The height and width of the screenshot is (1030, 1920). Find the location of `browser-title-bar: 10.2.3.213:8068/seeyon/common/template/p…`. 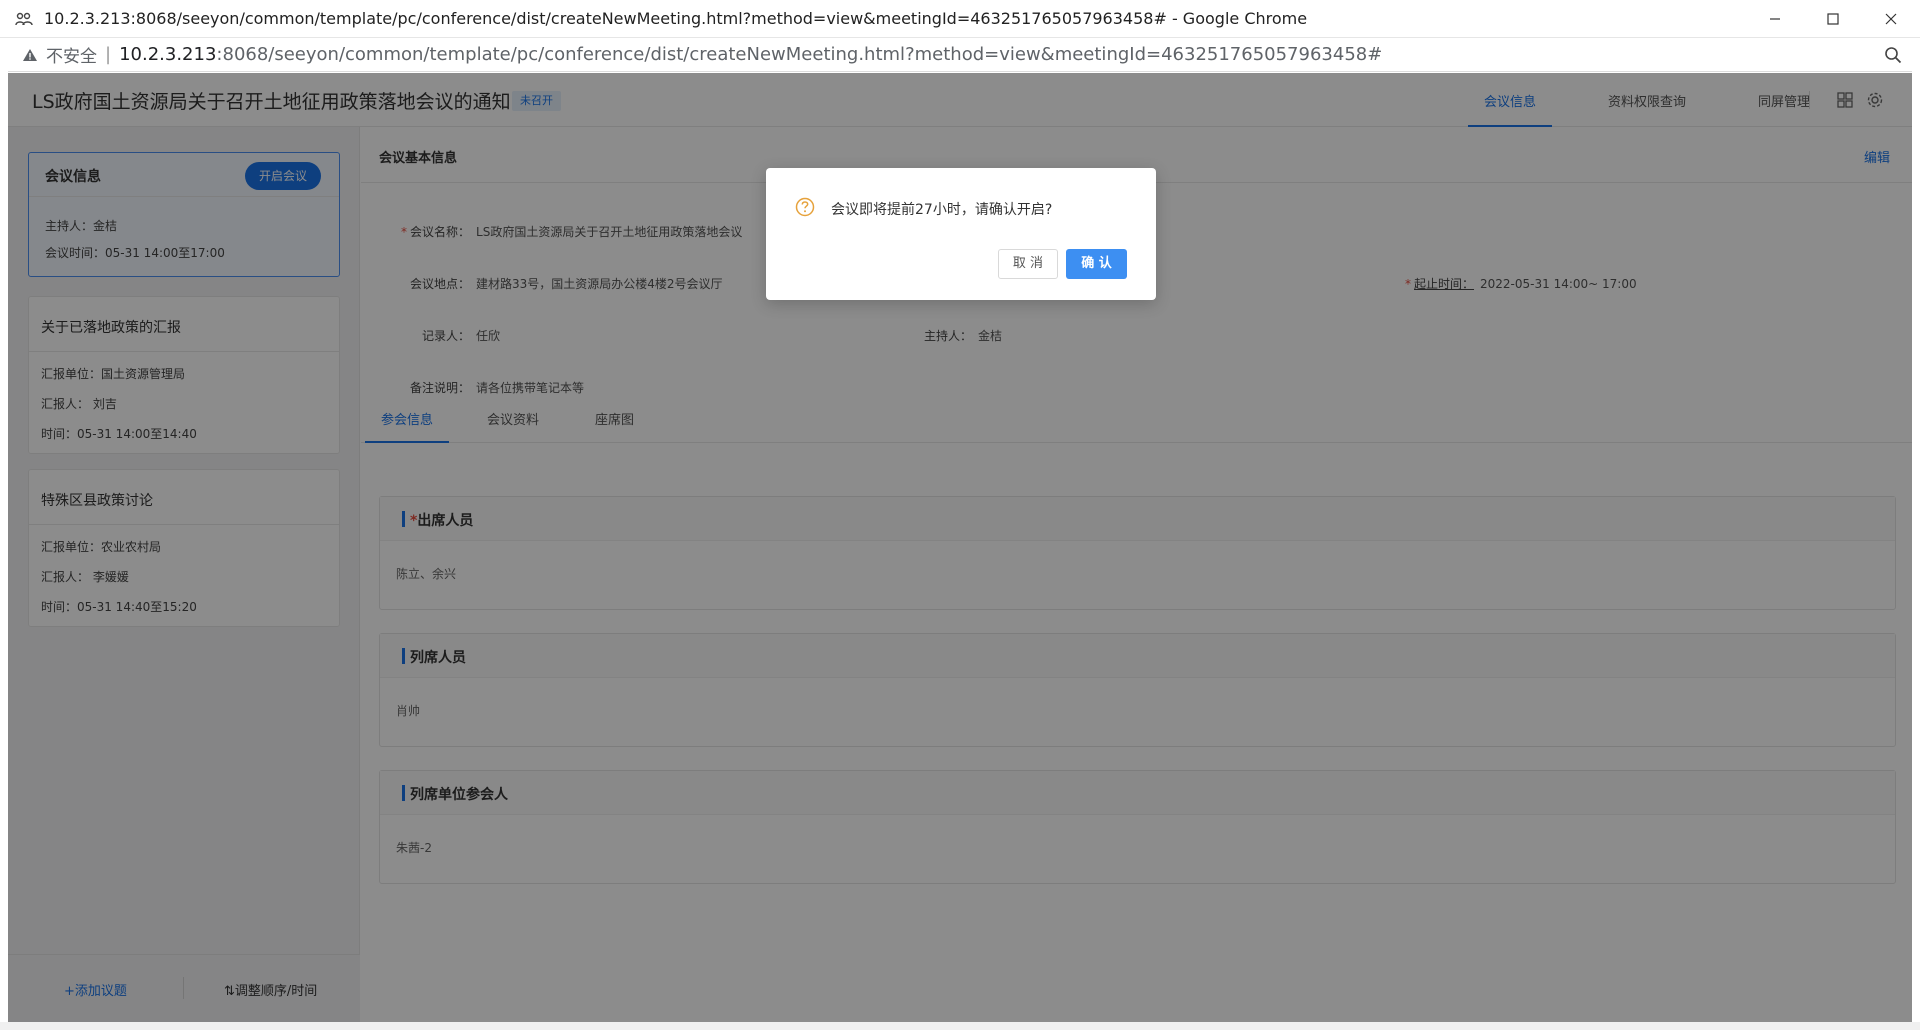

browser-title-bar: 10.2.3.213:8068/seeyon/common/template/p… is located at coordinates (960, 19).